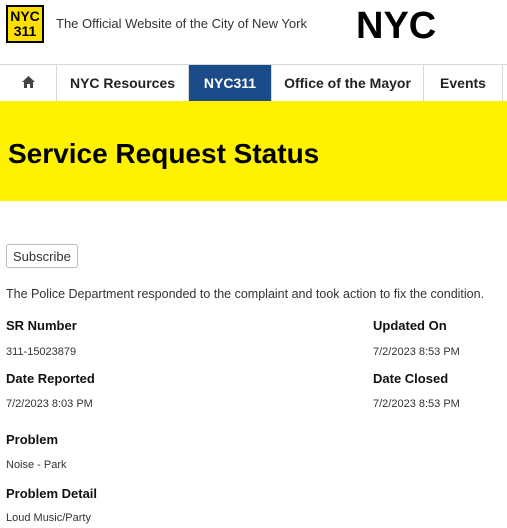 The width and height of the screenshot is (507, 528). I want to click on date-closed-label: Date Closed, so click(411, 378).